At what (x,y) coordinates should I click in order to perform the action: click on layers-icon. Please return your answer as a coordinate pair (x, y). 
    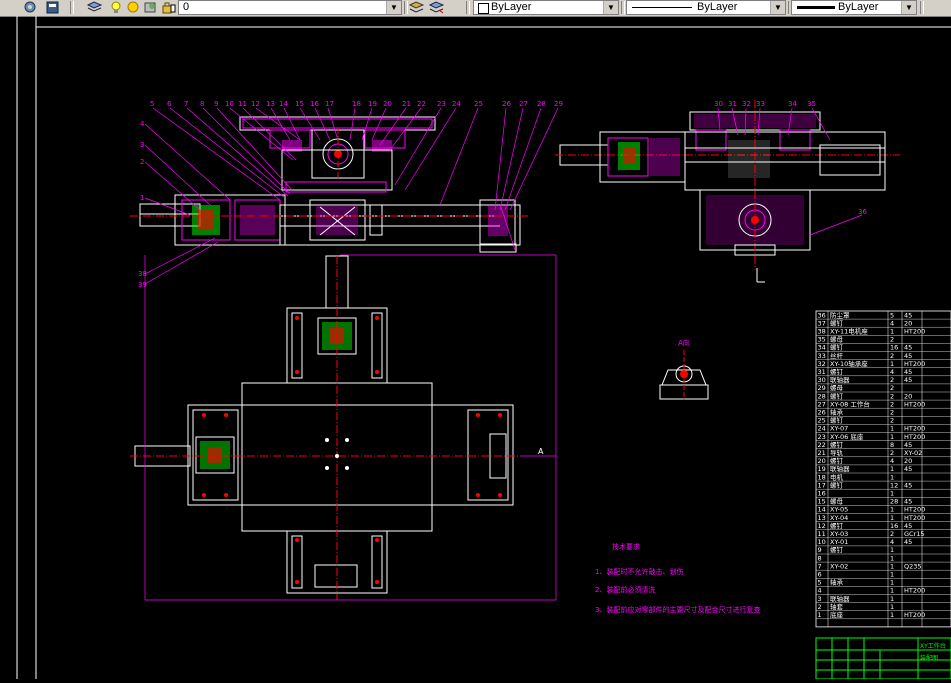
    Looking at the image, I should click on (94, 7).